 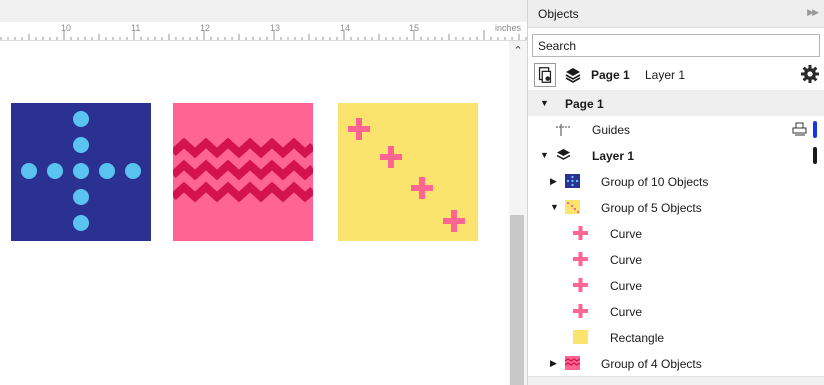 I want to click on tree-row-group-5: ▼ Group of 5 Objects, so click(x=676, y=207).